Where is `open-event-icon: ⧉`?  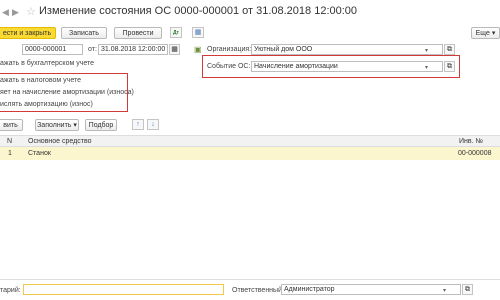 open-event-icon: ⧉ is located at coordinates (449, 66).